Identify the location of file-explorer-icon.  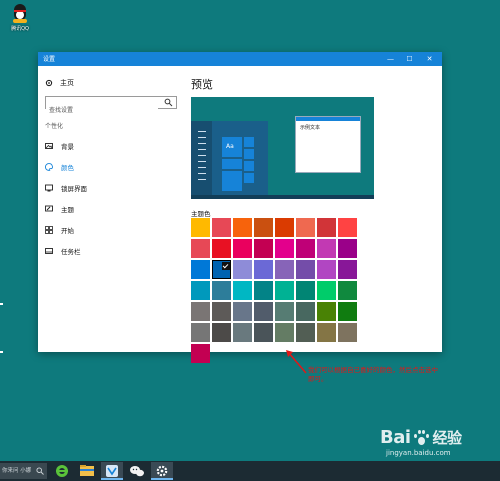
(87, 470).